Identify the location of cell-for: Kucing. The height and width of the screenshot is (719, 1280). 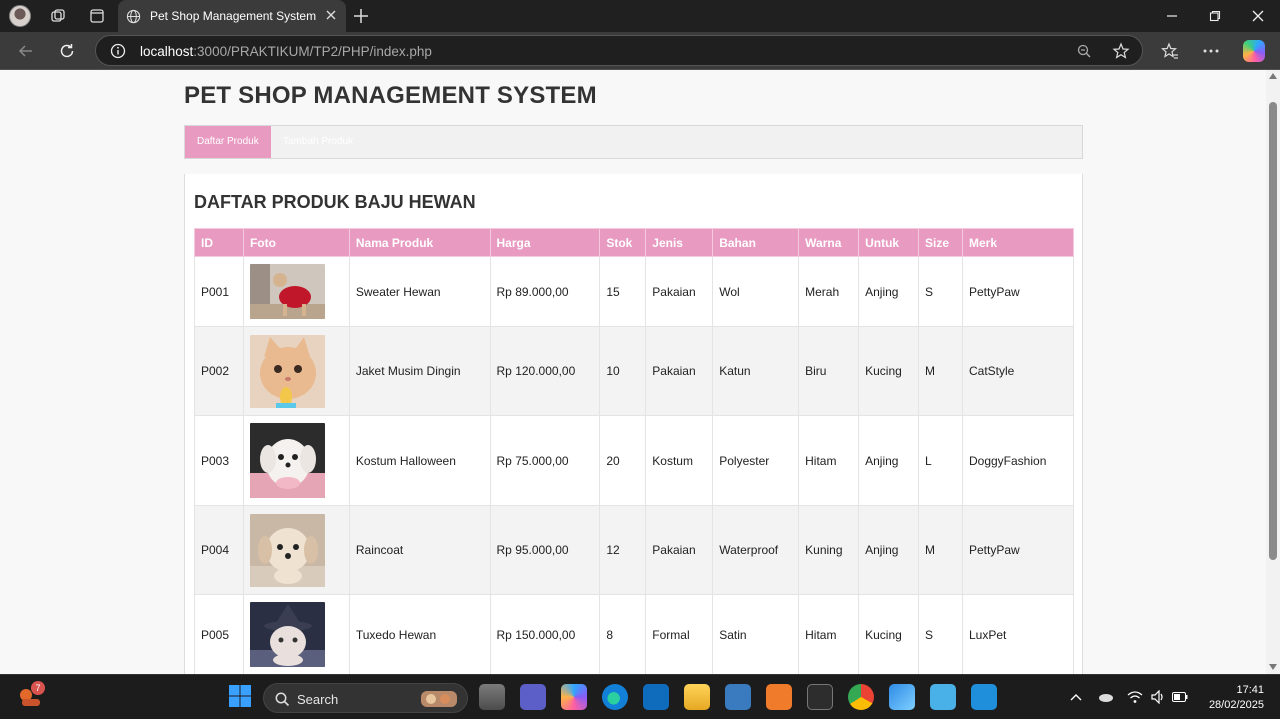
(889, 371).